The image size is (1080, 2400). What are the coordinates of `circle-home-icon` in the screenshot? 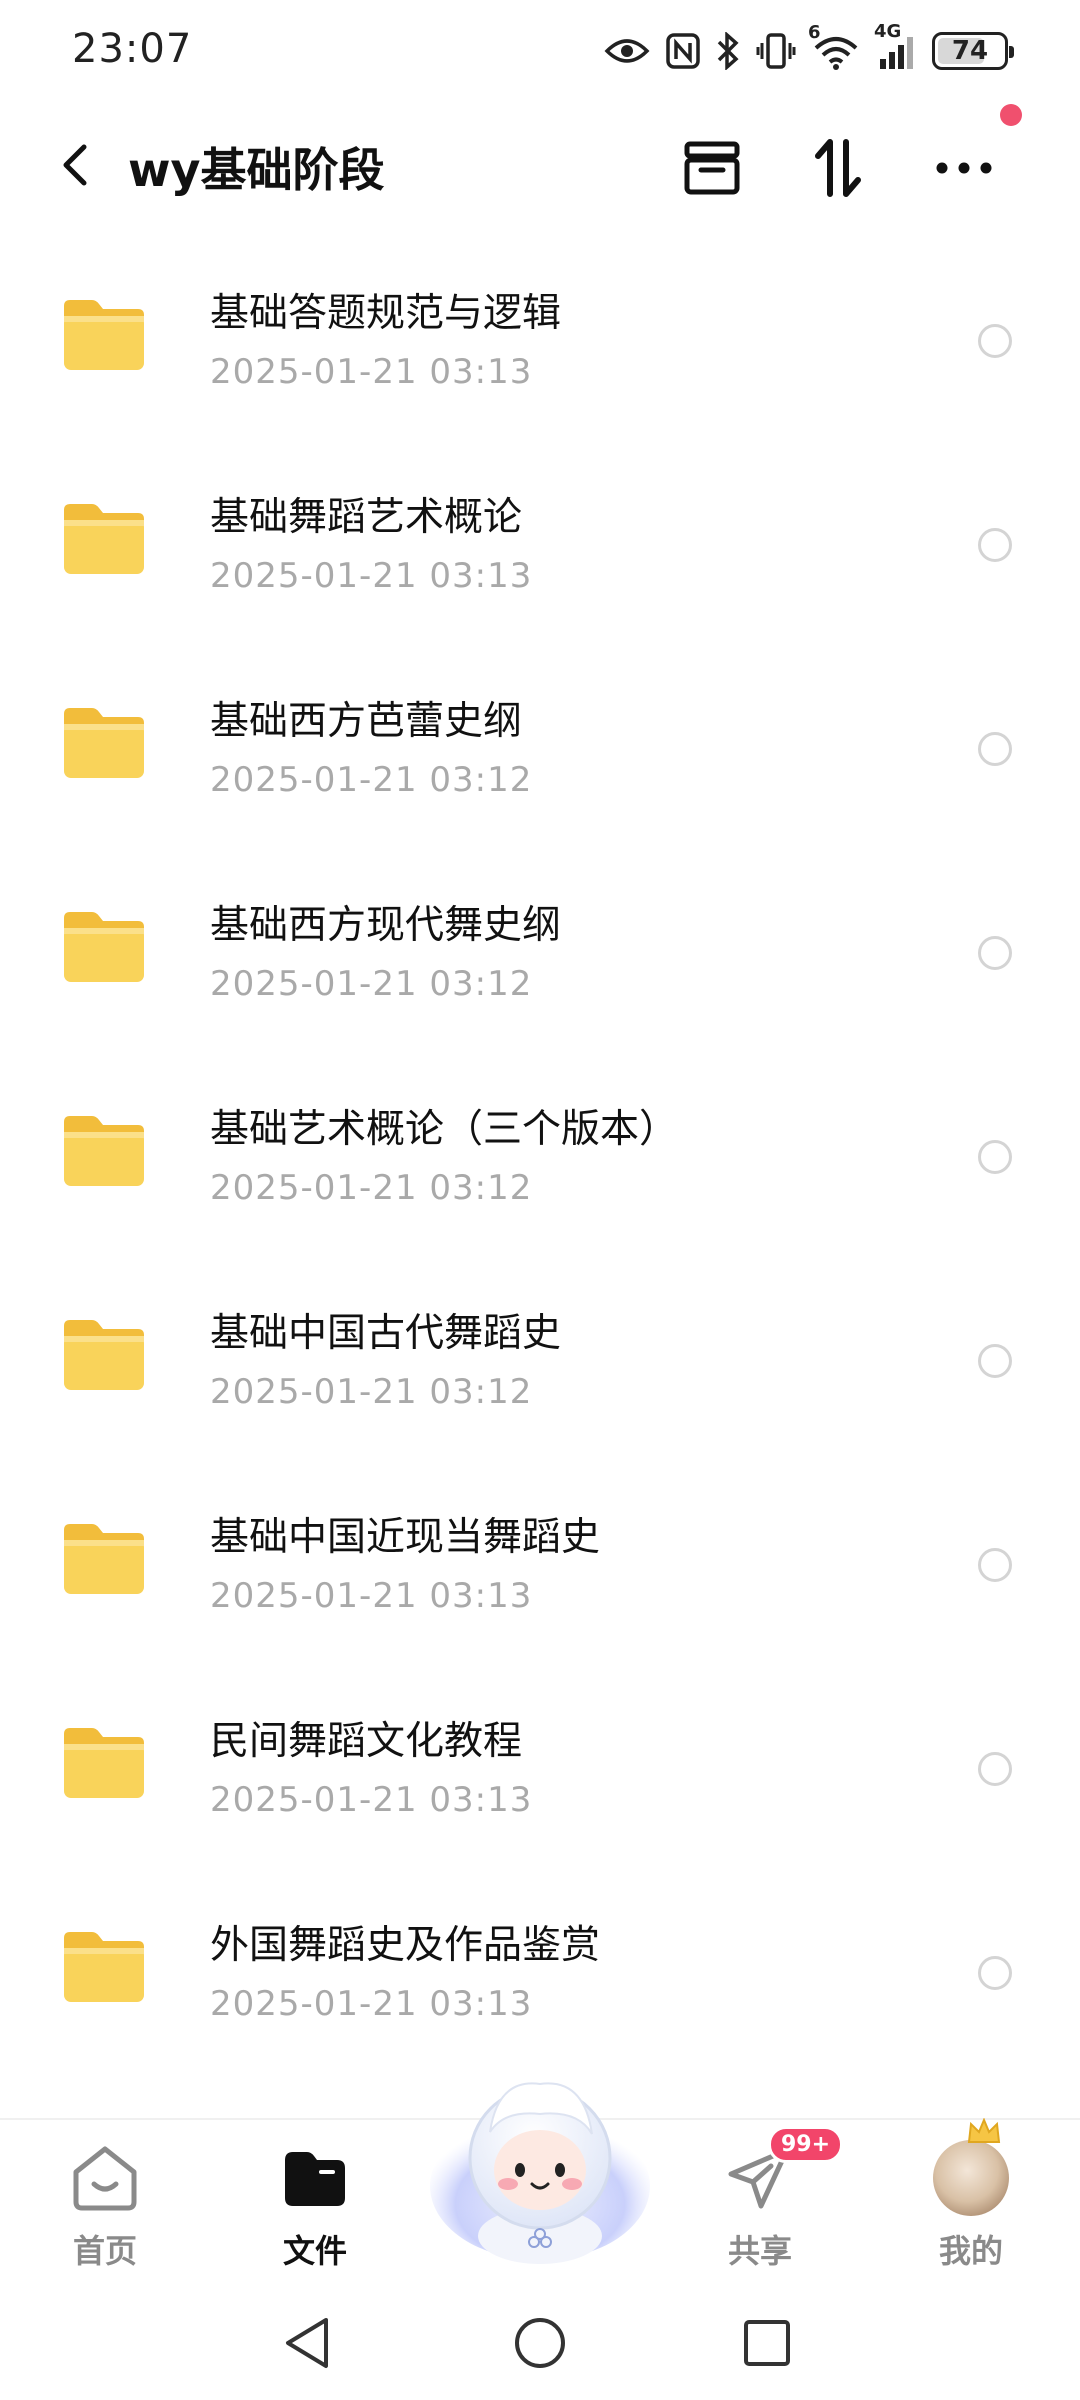 It's located at (540, 2343).